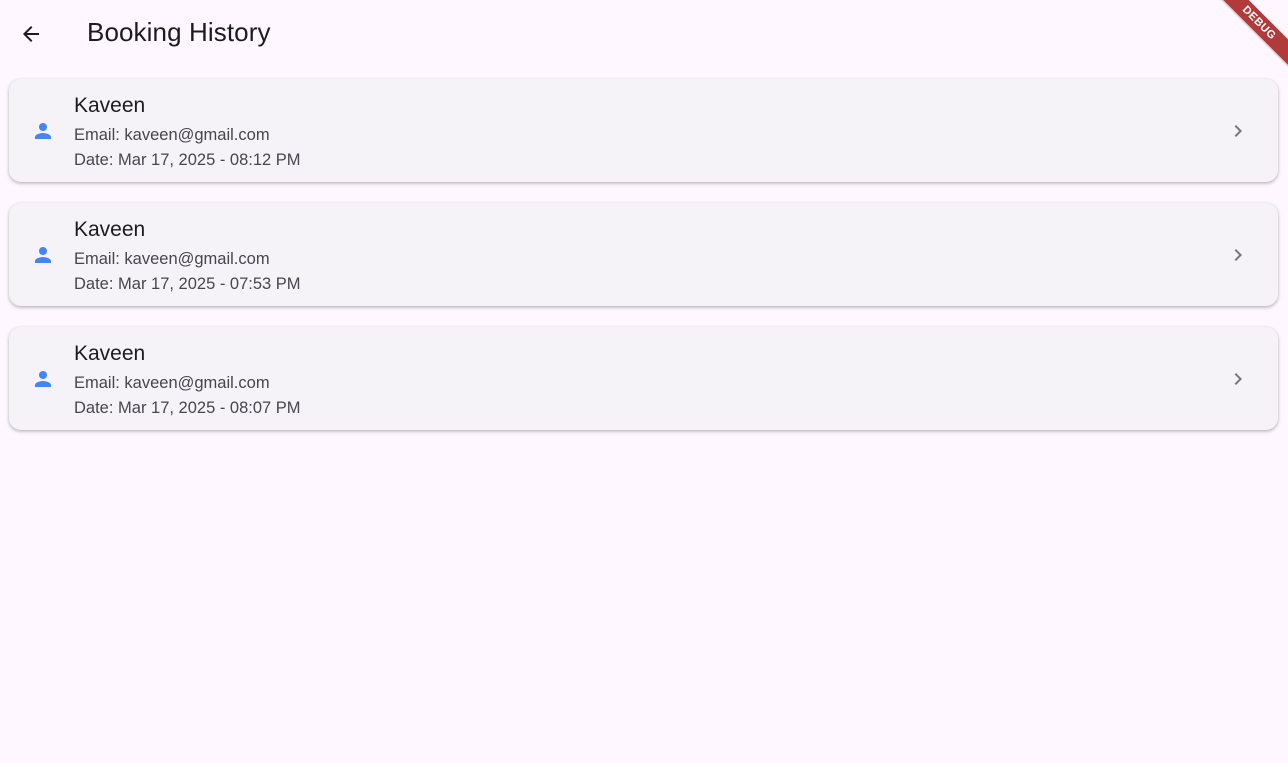  I want to click on arrow-back-icon, so click(31, 34).